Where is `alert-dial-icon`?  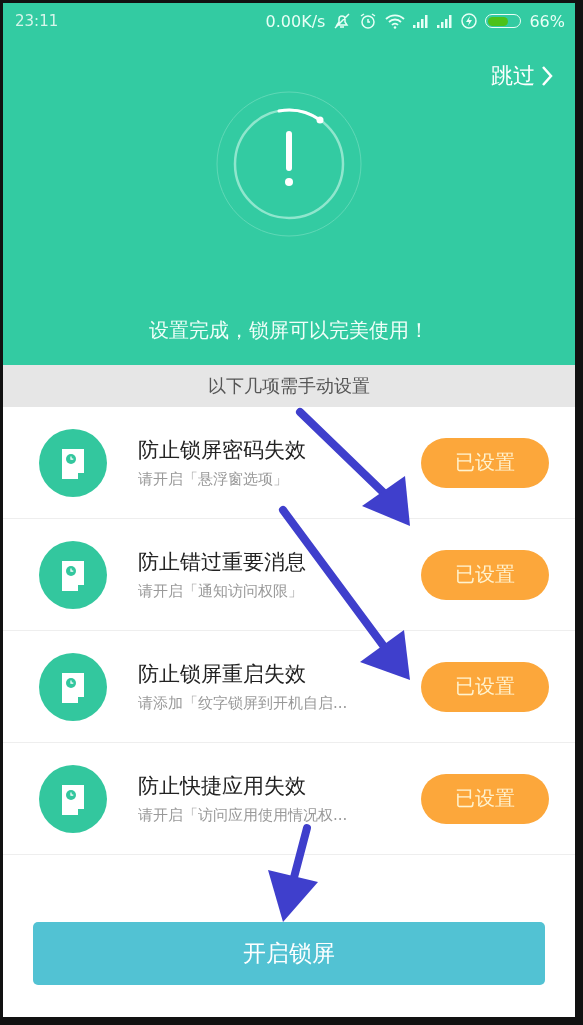 alert-dial-icon is located at coordinates (289, 164).